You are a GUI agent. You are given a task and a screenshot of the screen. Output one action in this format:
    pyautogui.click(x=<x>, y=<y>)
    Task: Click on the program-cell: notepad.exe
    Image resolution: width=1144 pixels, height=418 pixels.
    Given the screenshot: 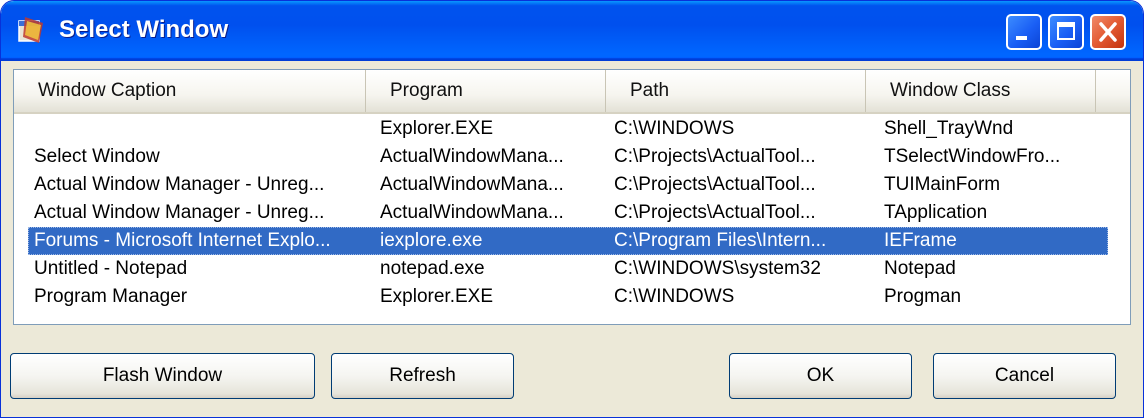 What is the action you would take?
    pyautogui.click(x=432, y=268)
    